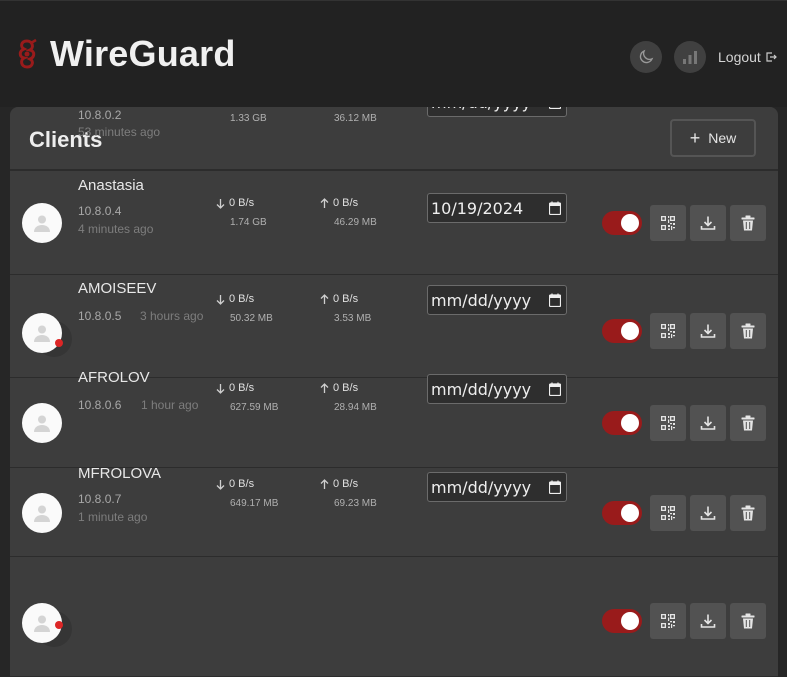 The image size is (787, 677). I want to click on new-client-label: New, so click(722, 138).